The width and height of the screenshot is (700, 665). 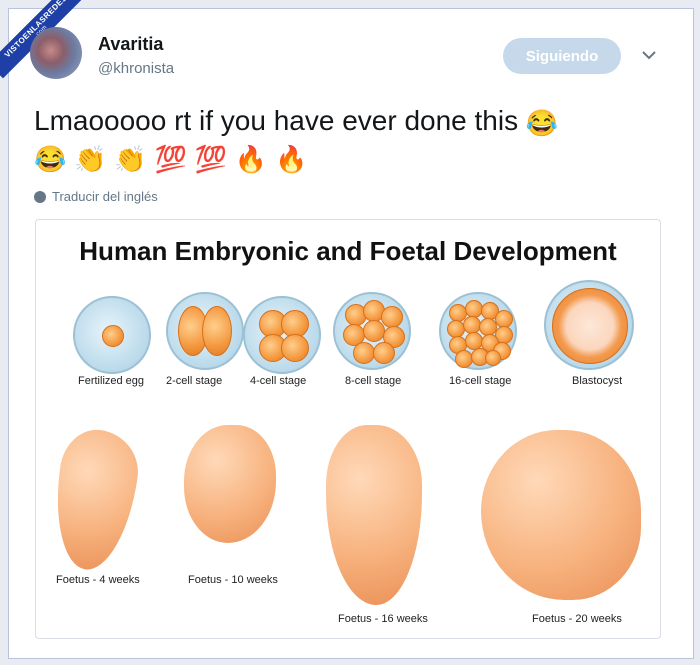 I want to click on fertilized-egg-illustration, so click(x=112, y=335).